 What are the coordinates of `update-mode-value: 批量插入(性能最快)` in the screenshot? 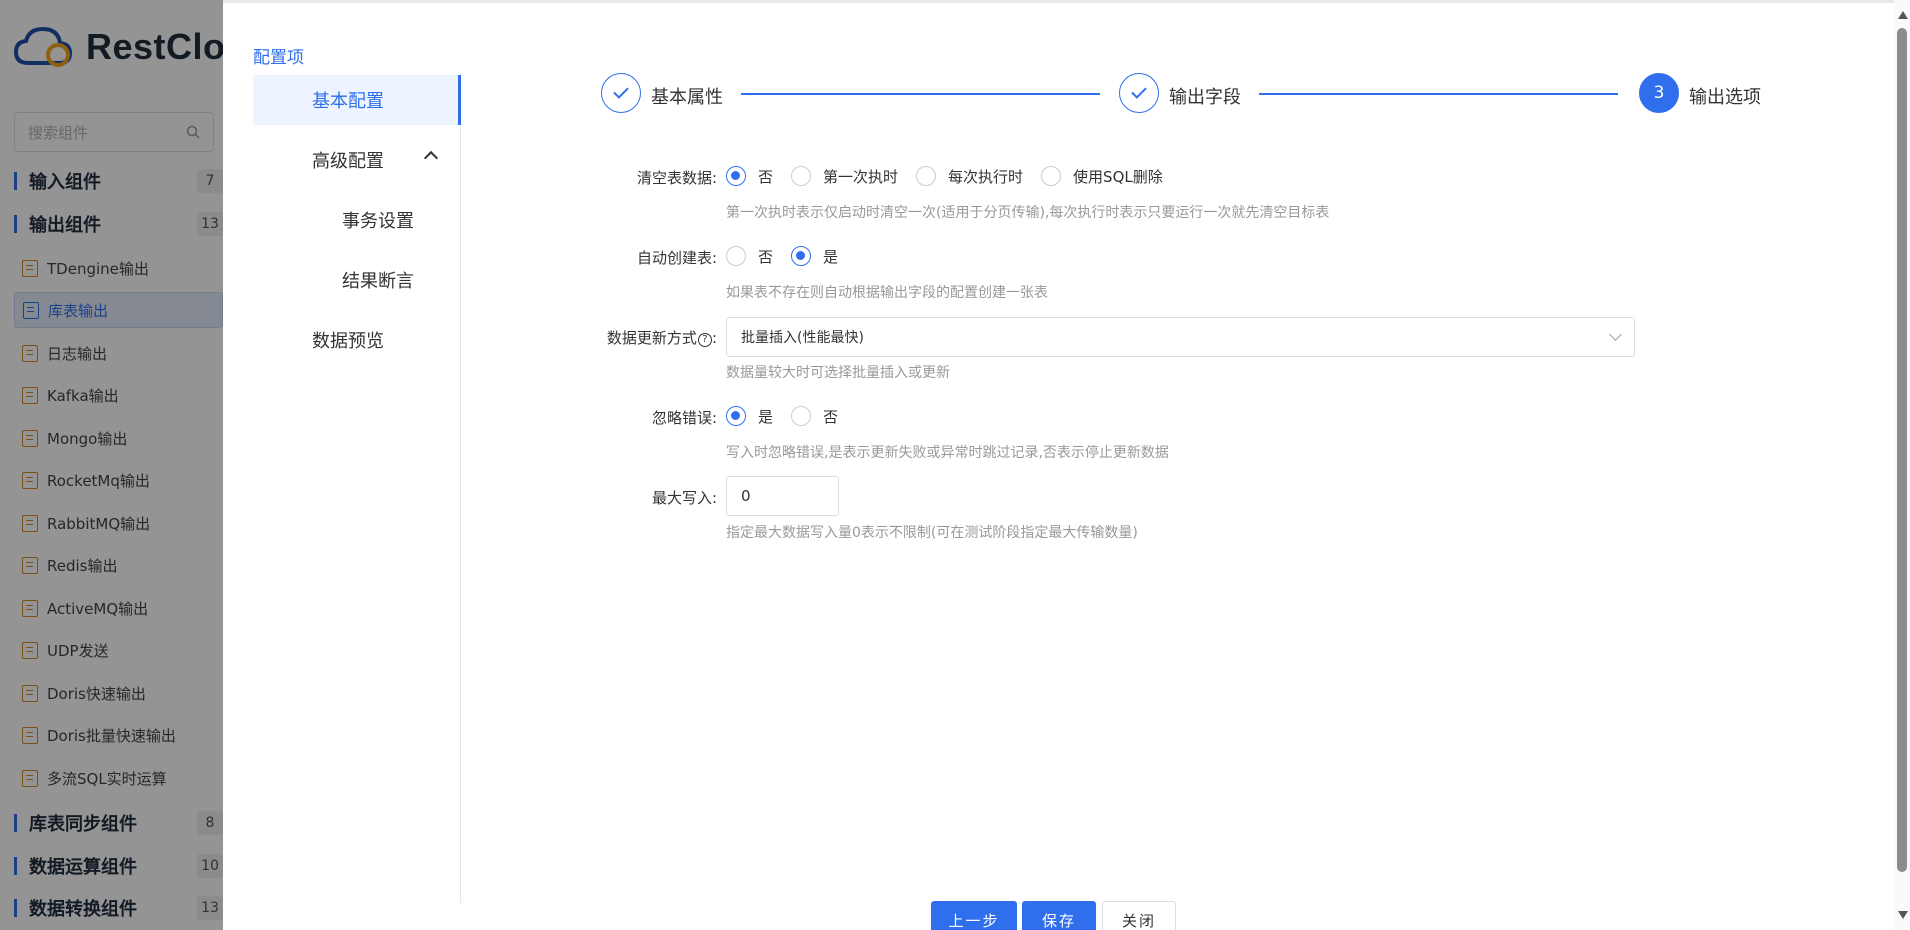 It's located at (802, 338).